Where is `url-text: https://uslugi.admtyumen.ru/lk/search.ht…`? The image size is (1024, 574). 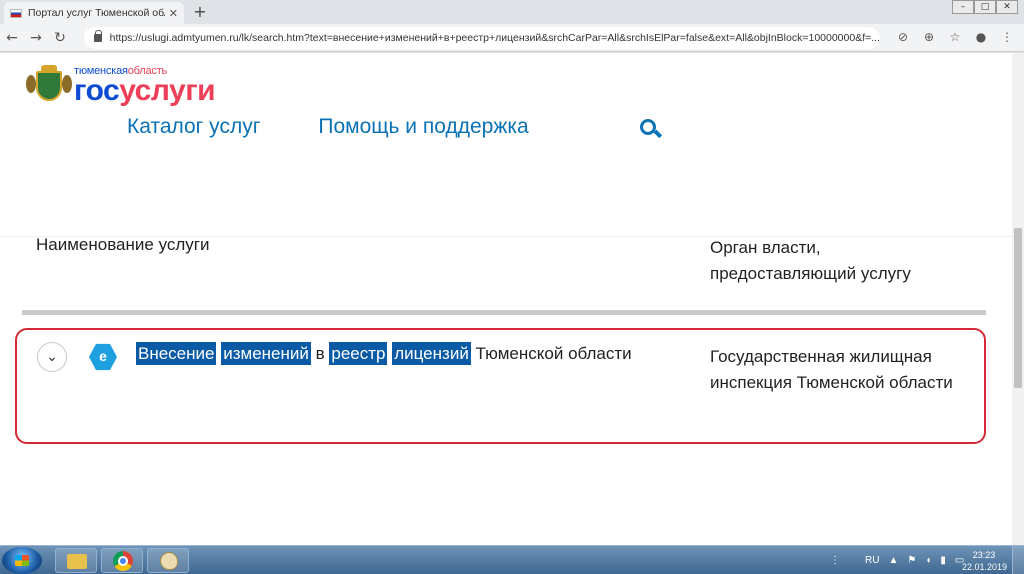
url-text: https://uslugi.admtyumen.ru/lk/search.ht… is located at coordinates (494, 38).